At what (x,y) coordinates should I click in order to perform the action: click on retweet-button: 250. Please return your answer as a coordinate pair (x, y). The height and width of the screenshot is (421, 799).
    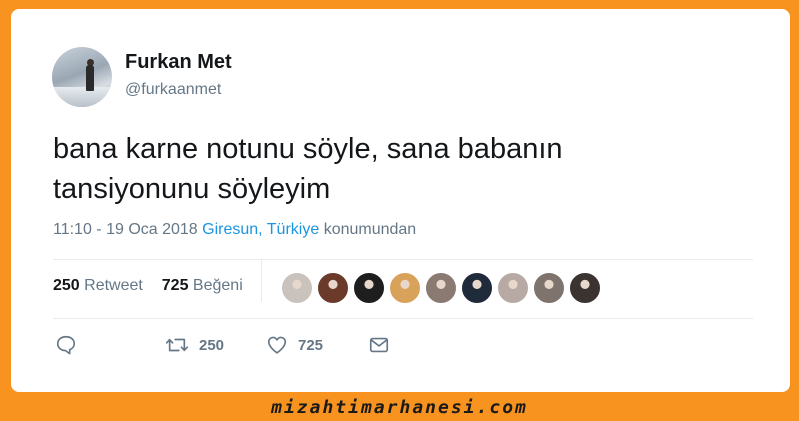
    Looking at the image, I should click on (194, 345).